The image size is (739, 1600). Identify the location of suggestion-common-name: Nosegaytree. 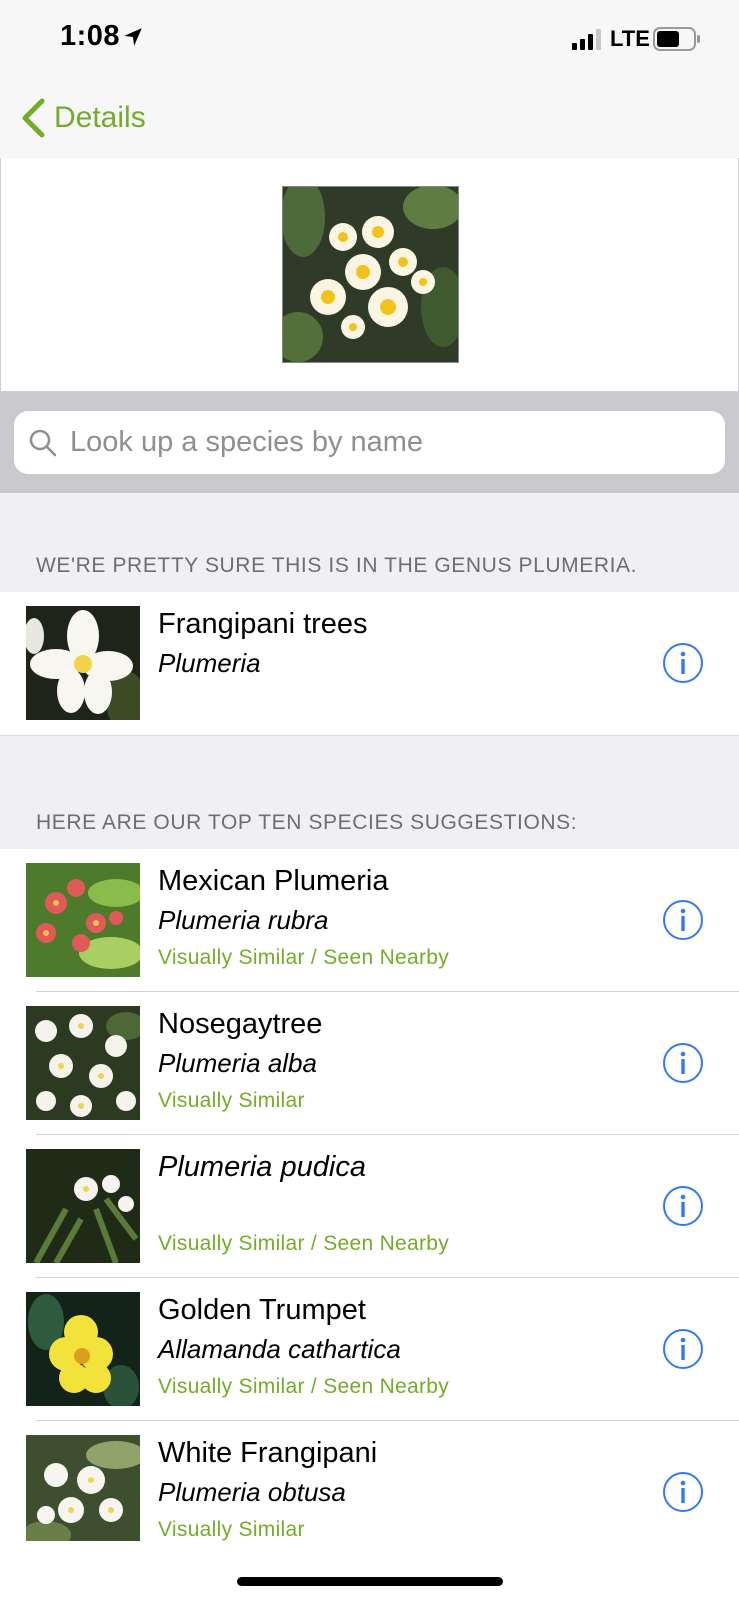
(240, 1024).